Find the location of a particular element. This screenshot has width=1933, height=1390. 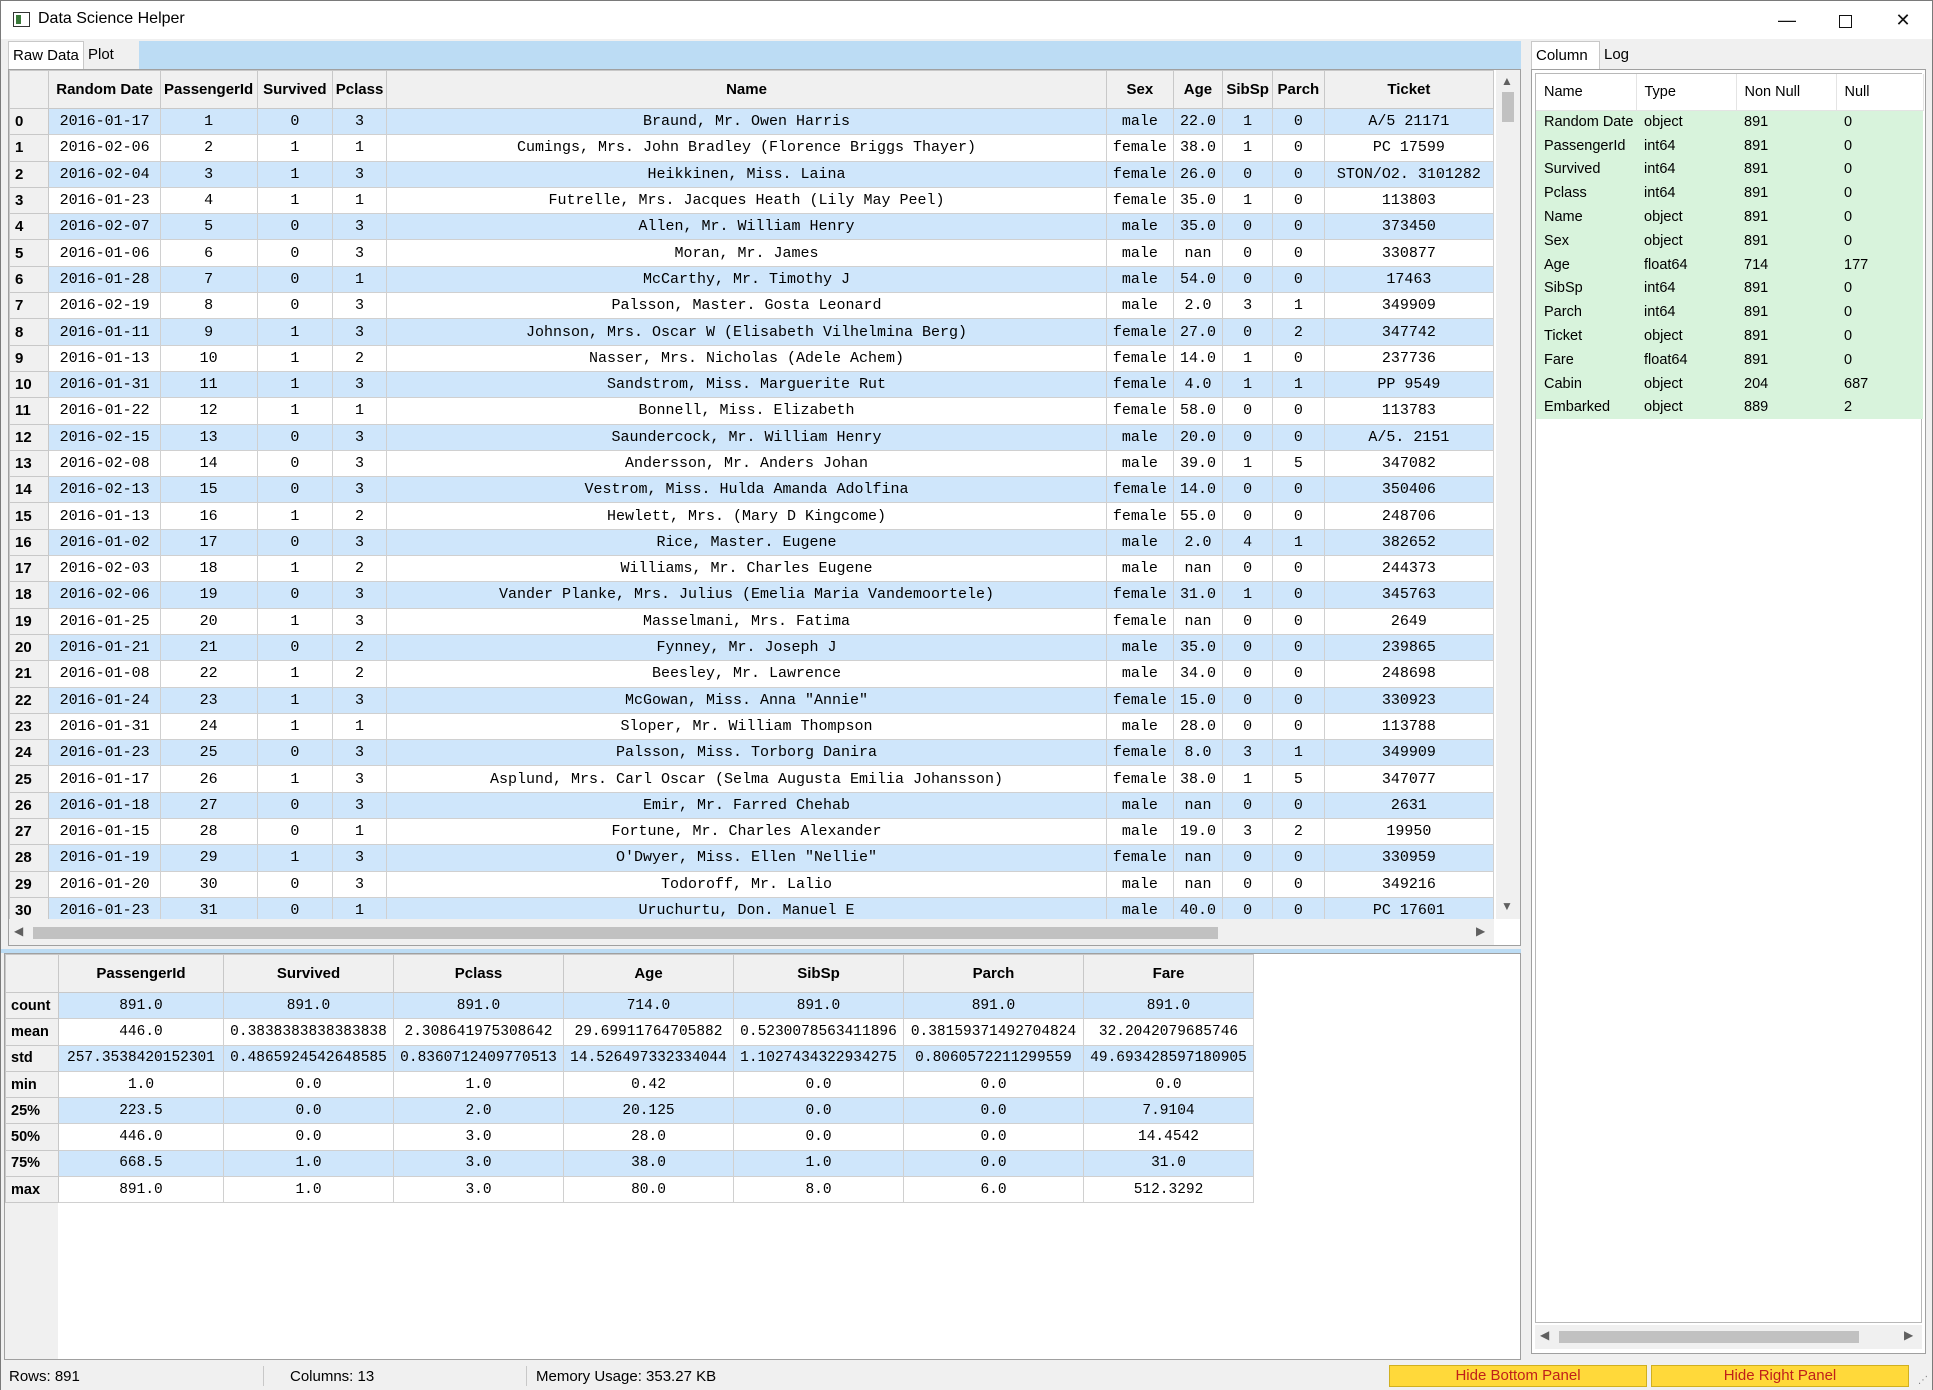

table-cell: 5 is located at coordinates (1298, 779).